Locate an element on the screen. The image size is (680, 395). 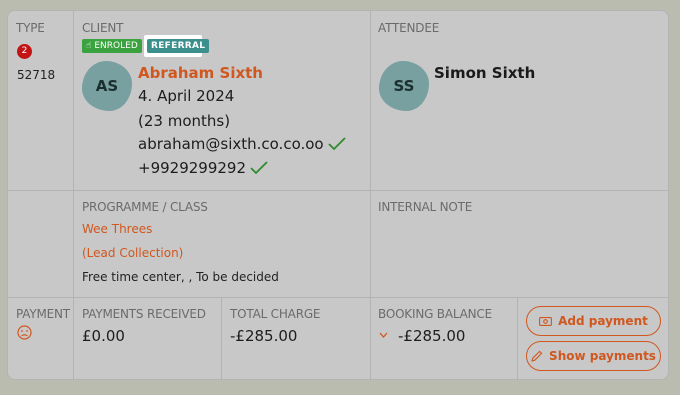
class-name: Wee Threes is located at coordinates (117, 229).